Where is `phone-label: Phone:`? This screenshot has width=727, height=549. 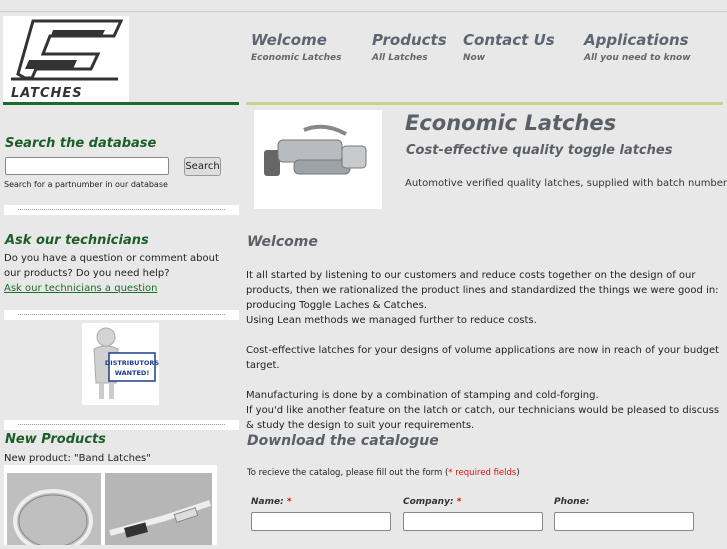 phone-label: Phone: is located at coordinates (571, 502).